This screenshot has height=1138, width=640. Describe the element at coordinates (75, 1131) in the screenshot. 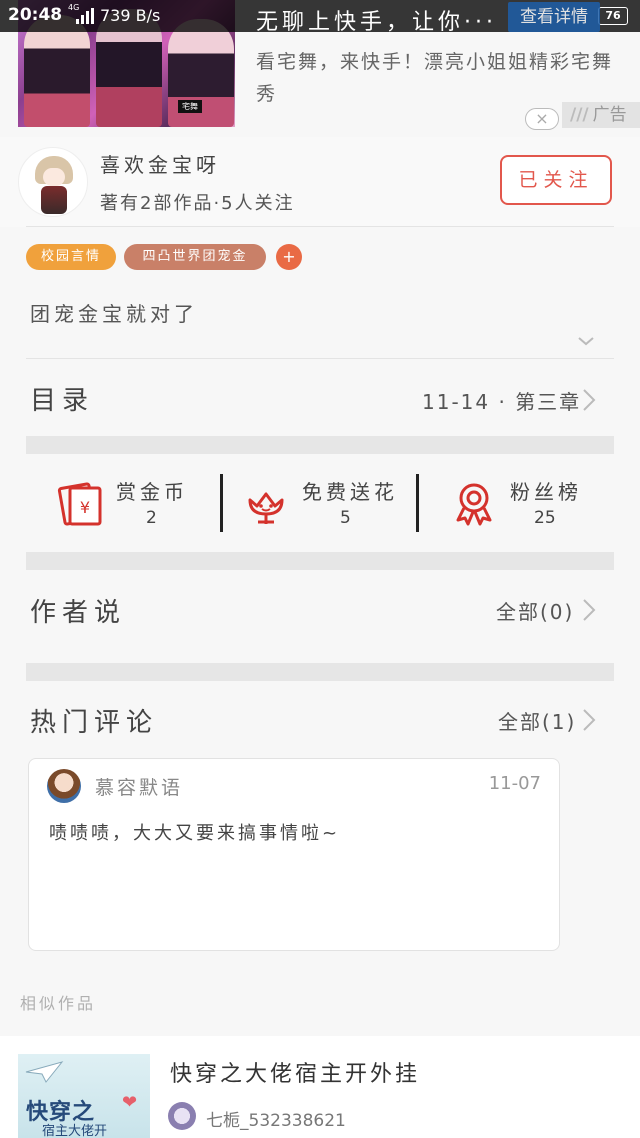

I see `book-cover-subtitle: 宿主大佬开` at that location.